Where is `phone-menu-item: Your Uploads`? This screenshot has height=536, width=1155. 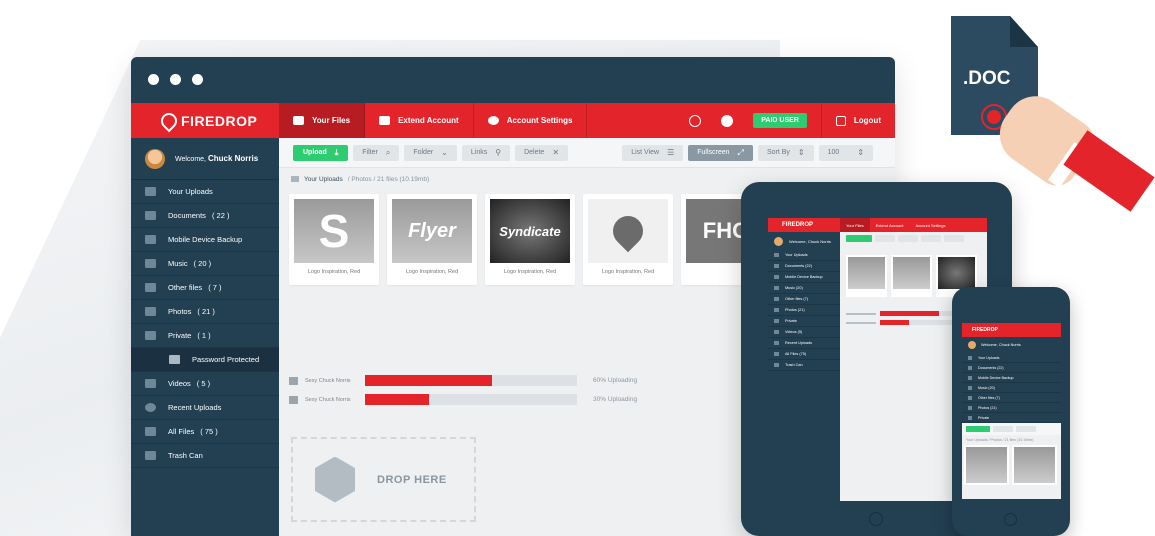 phone-menu-item: Your Uploads is located at coordinates (1011, 358).